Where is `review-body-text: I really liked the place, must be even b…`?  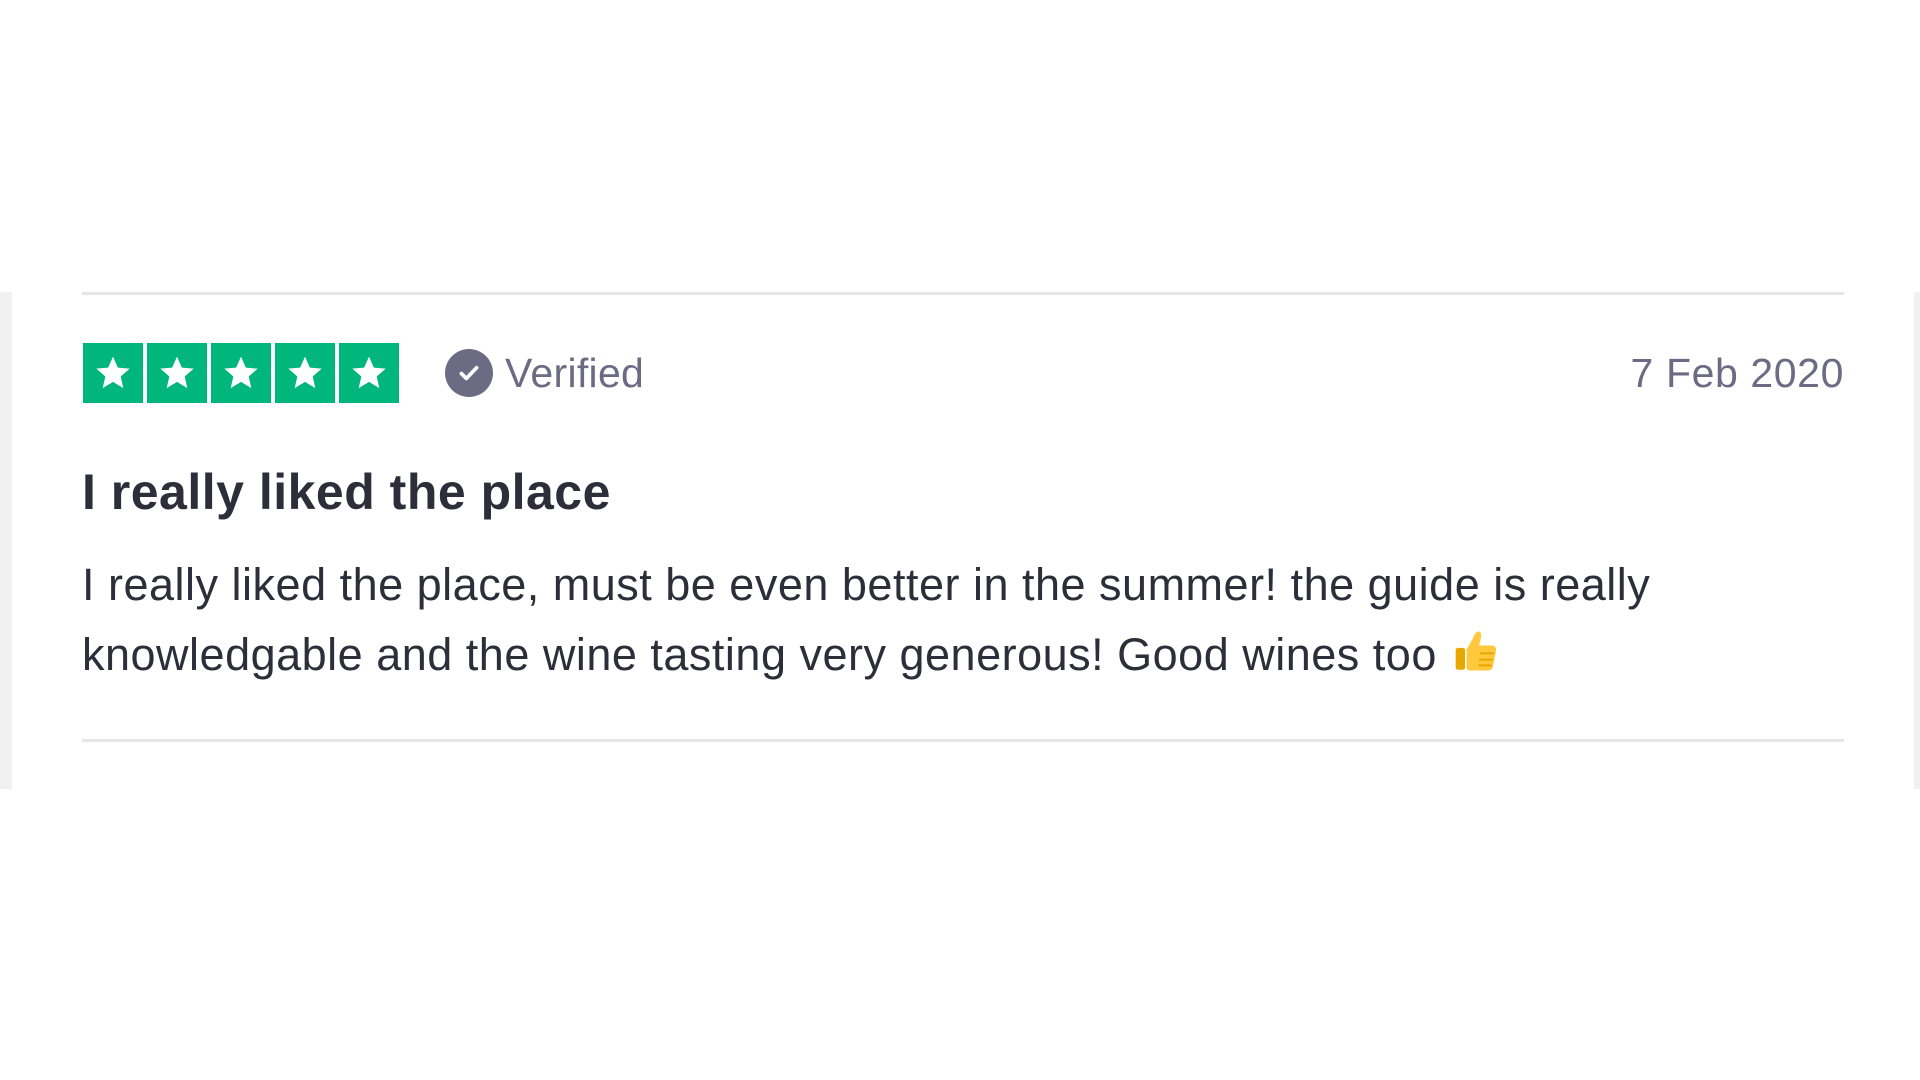 review-body-text: I really liked the place, must be even b… is located at coordinates (866, 619).